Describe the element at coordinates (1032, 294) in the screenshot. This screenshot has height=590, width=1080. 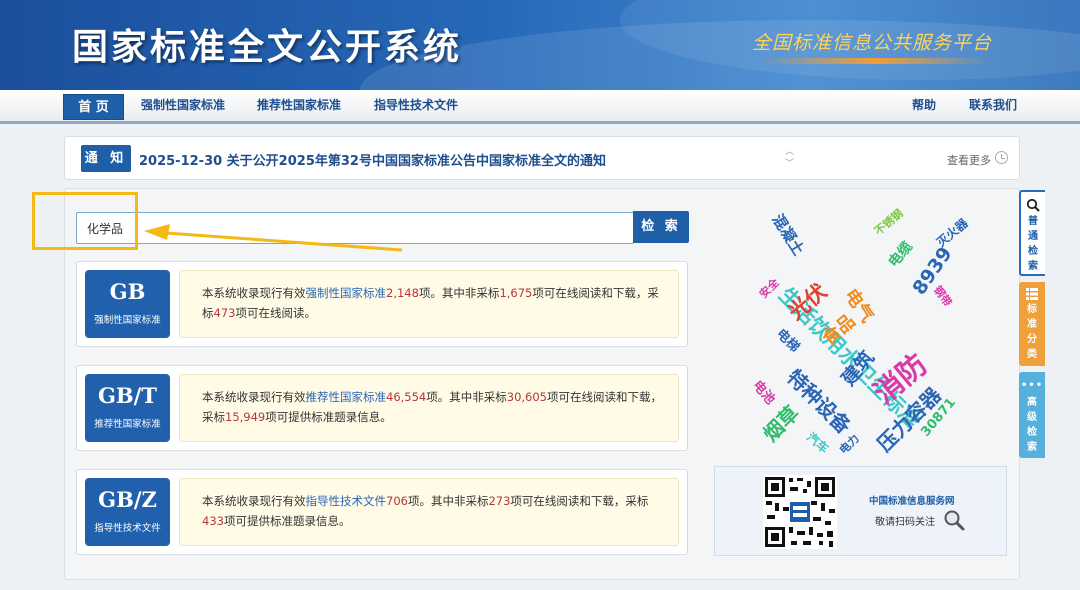
I see `list-icon` at that location.